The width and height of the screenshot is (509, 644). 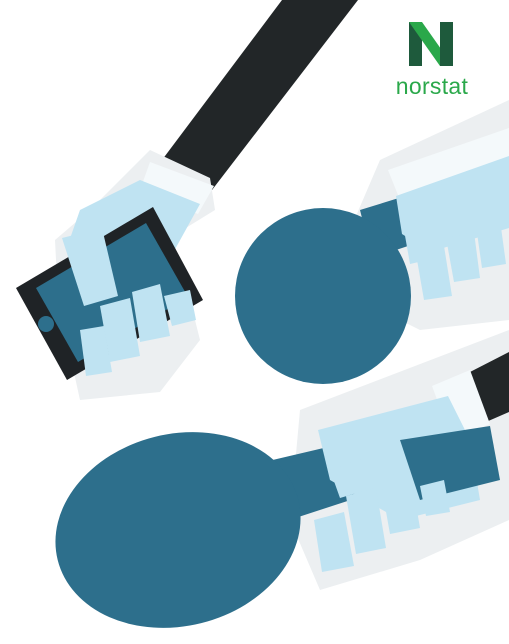 What do you see at coordinates (257, 95) in the screenshot?
I see `sleeve-shape` at bounding box center [257, 95].